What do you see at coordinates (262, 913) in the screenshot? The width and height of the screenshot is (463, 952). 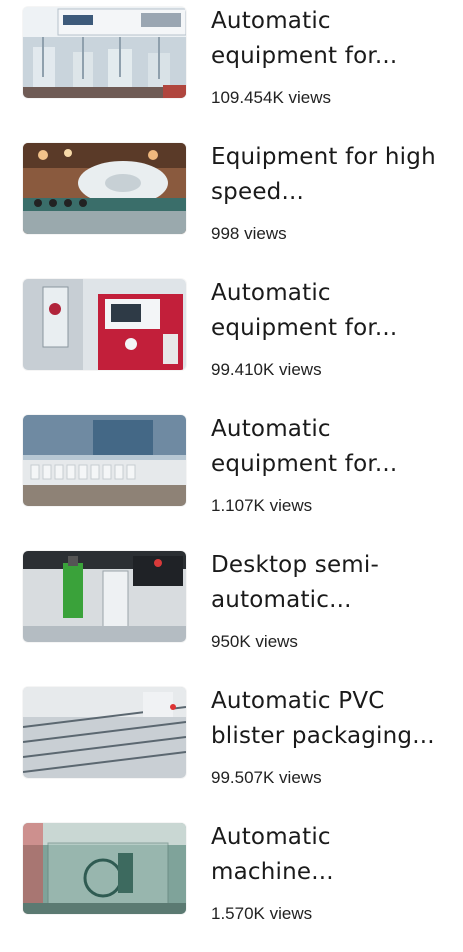 I see `view-count: 1.570K views` at bounding box center [262, 913].